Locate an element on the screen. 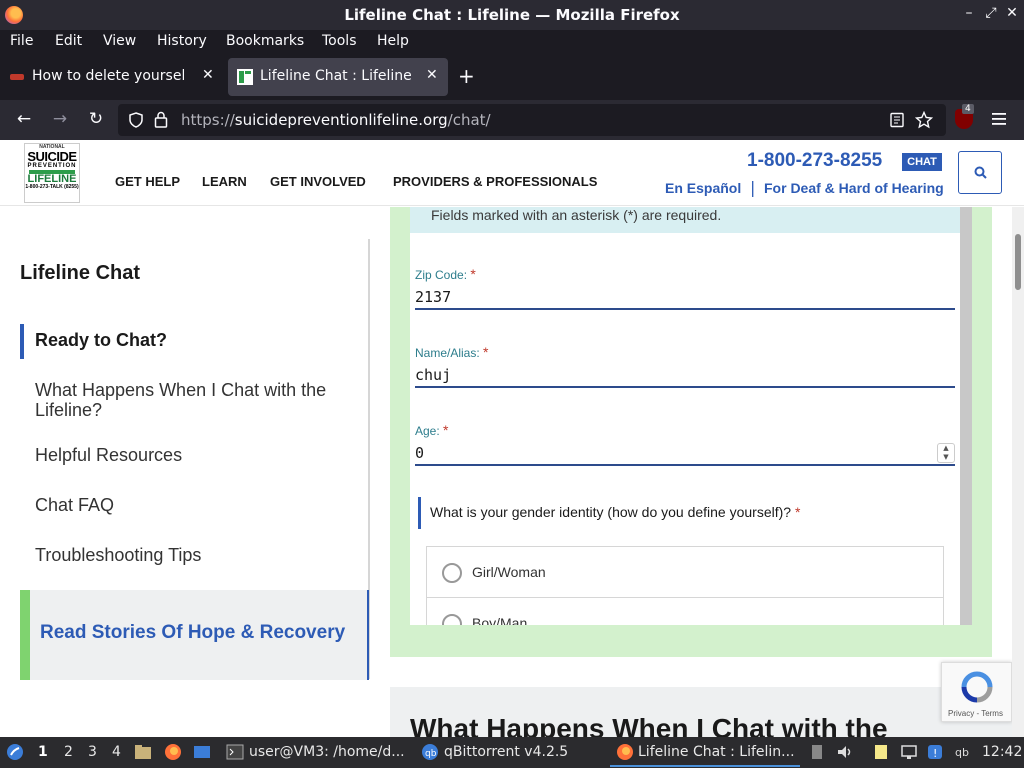 Image resolution: width=1024 pixels, height=768 pixels. espanol-link: En Español is located at coordinates (703, 188).